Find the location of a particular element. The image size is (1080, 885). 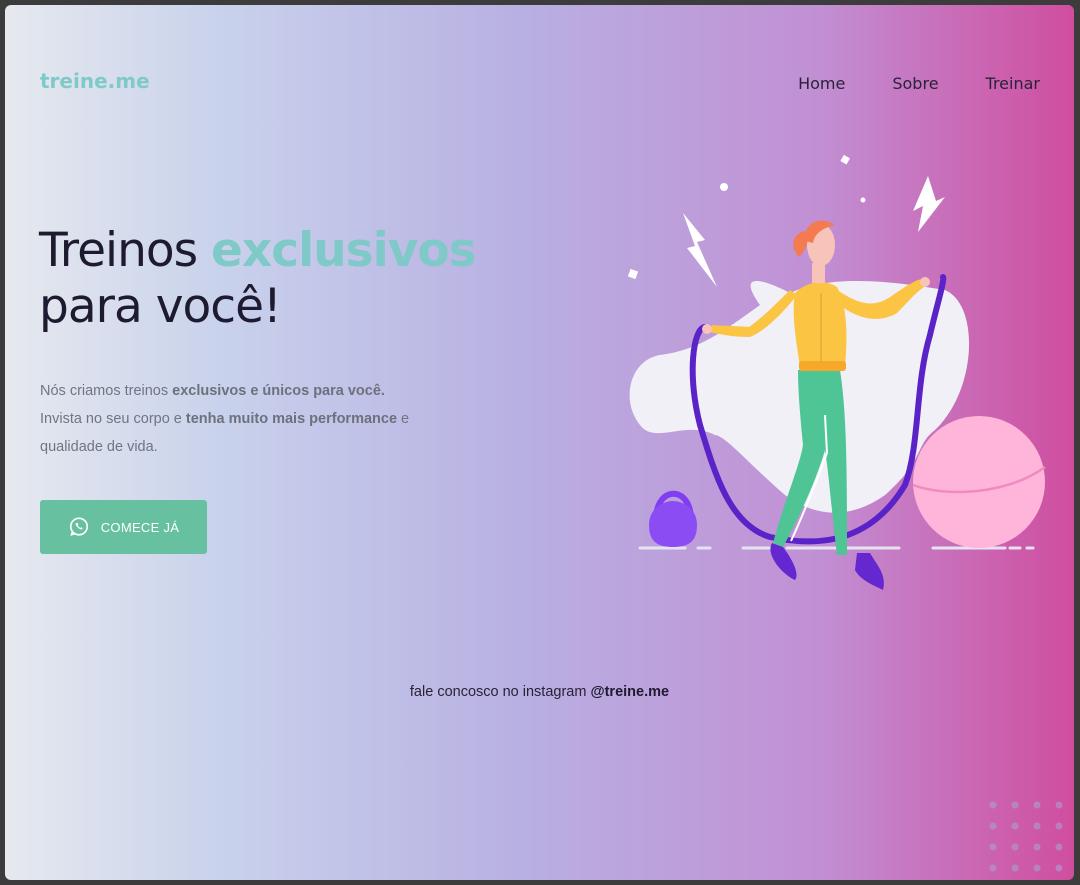

decorative-dot-grid is located at coordinates (1026, 836).